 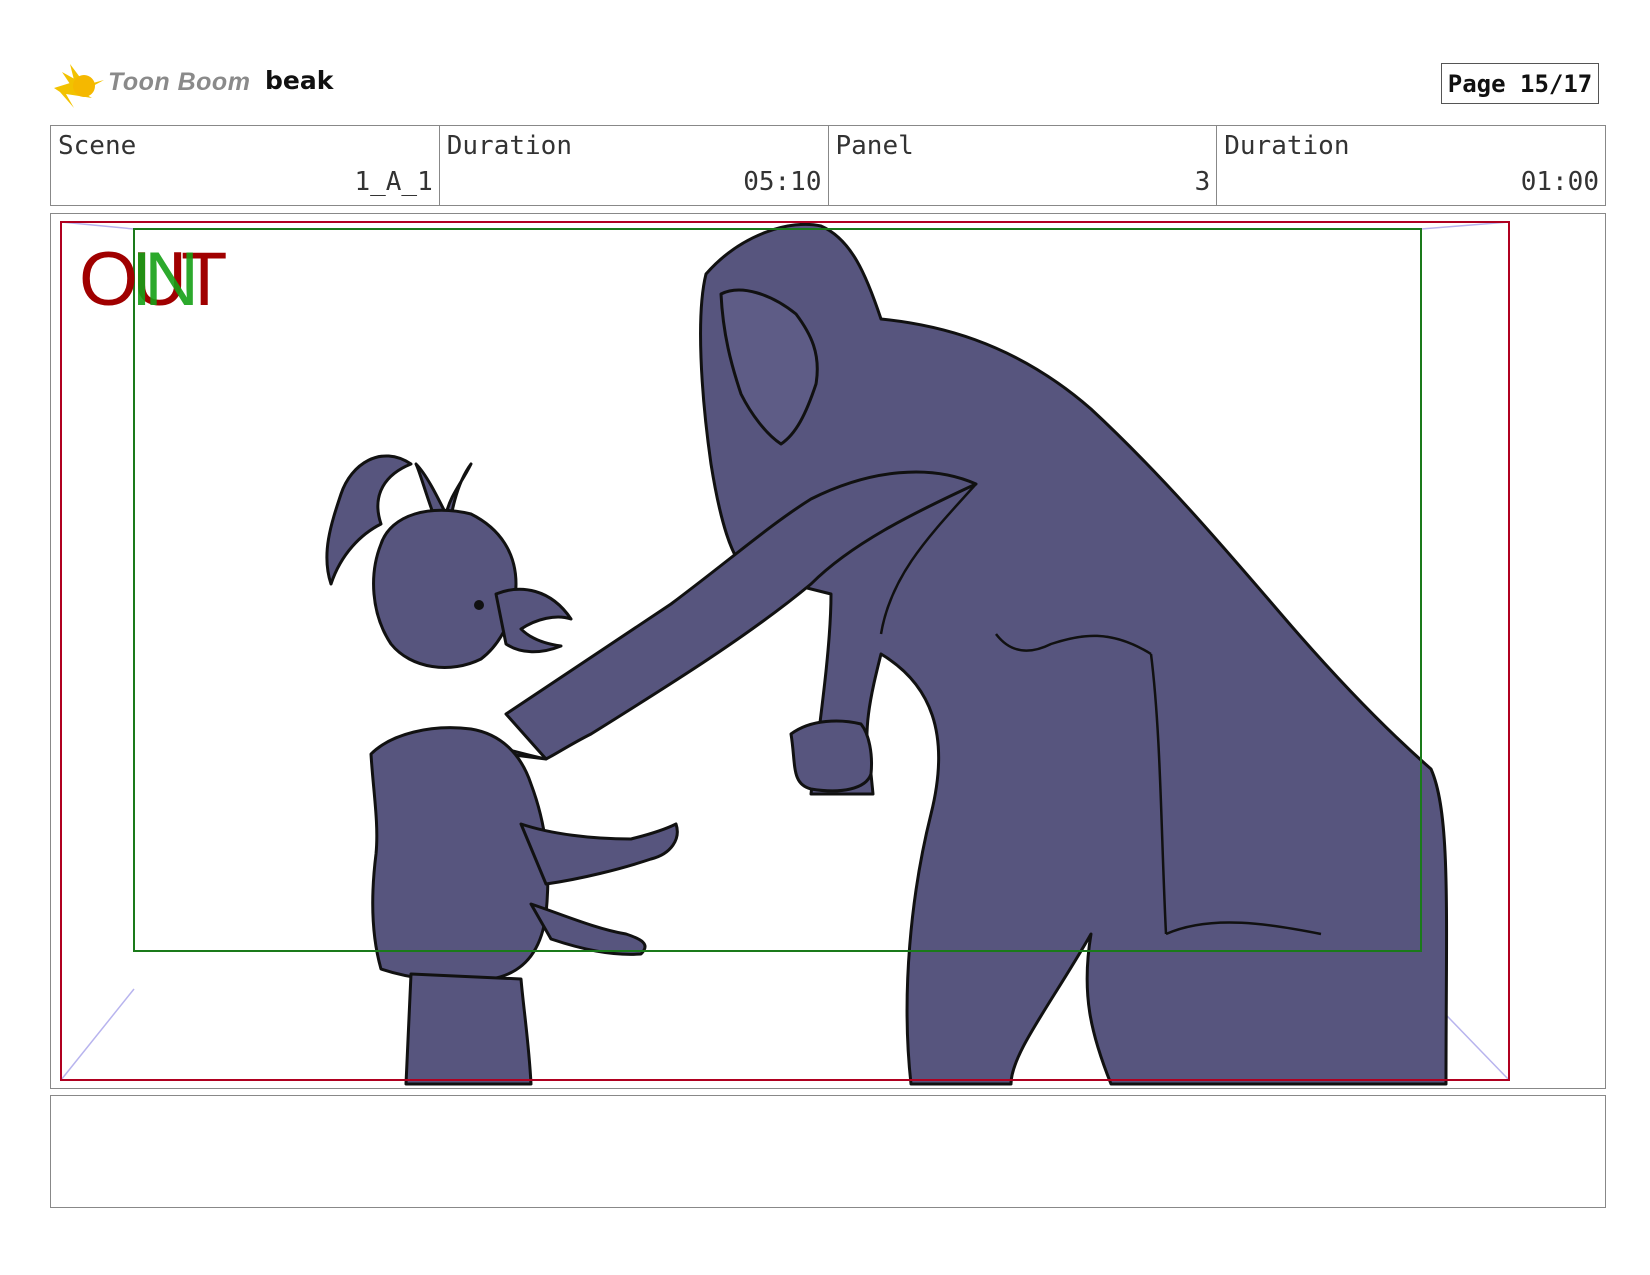 I want to click on panel-duration-label: Duration, so click(x=1287, y=146).